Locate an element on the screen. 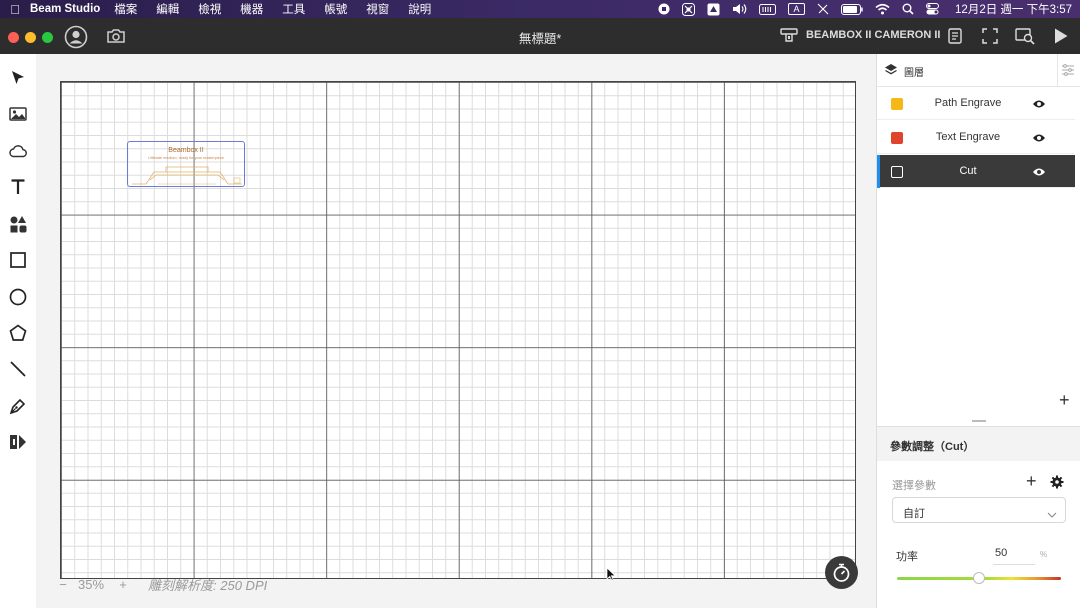 The width and height of the screenshot is (1080, 608). select-cursor-icon is located at coordinates (18, 78).